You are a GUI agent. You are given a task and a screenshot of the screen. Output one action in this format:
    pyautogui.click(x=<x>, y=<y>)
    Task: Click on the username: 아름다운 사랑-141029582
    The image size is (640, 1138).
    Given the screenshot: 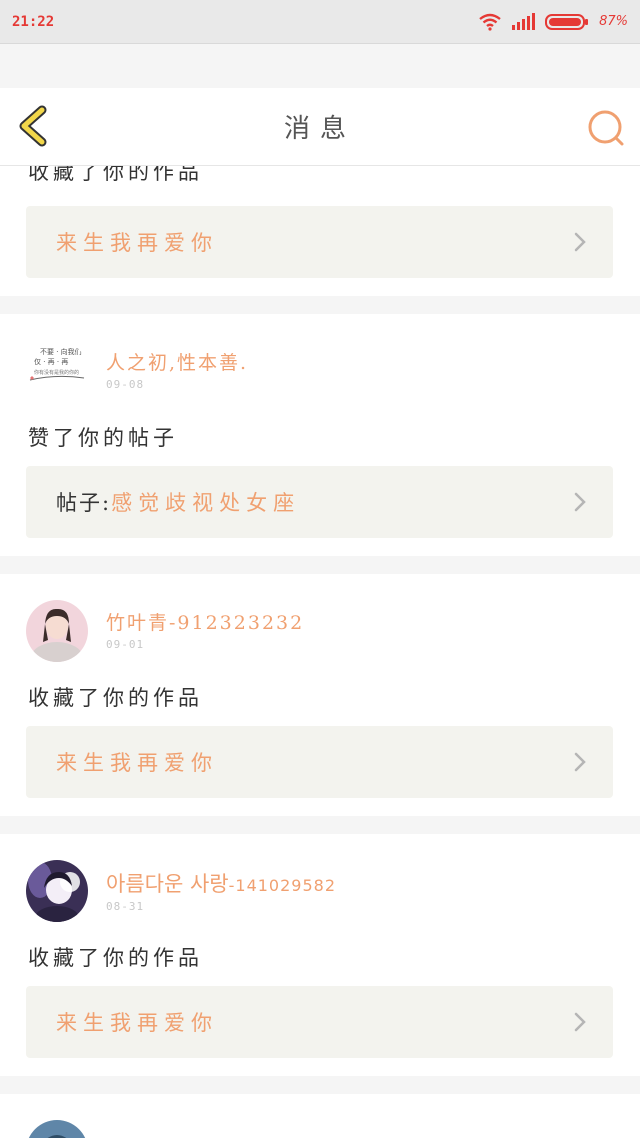 What is the action you would take?
    pyautogui.click(x=221, y=883)
    